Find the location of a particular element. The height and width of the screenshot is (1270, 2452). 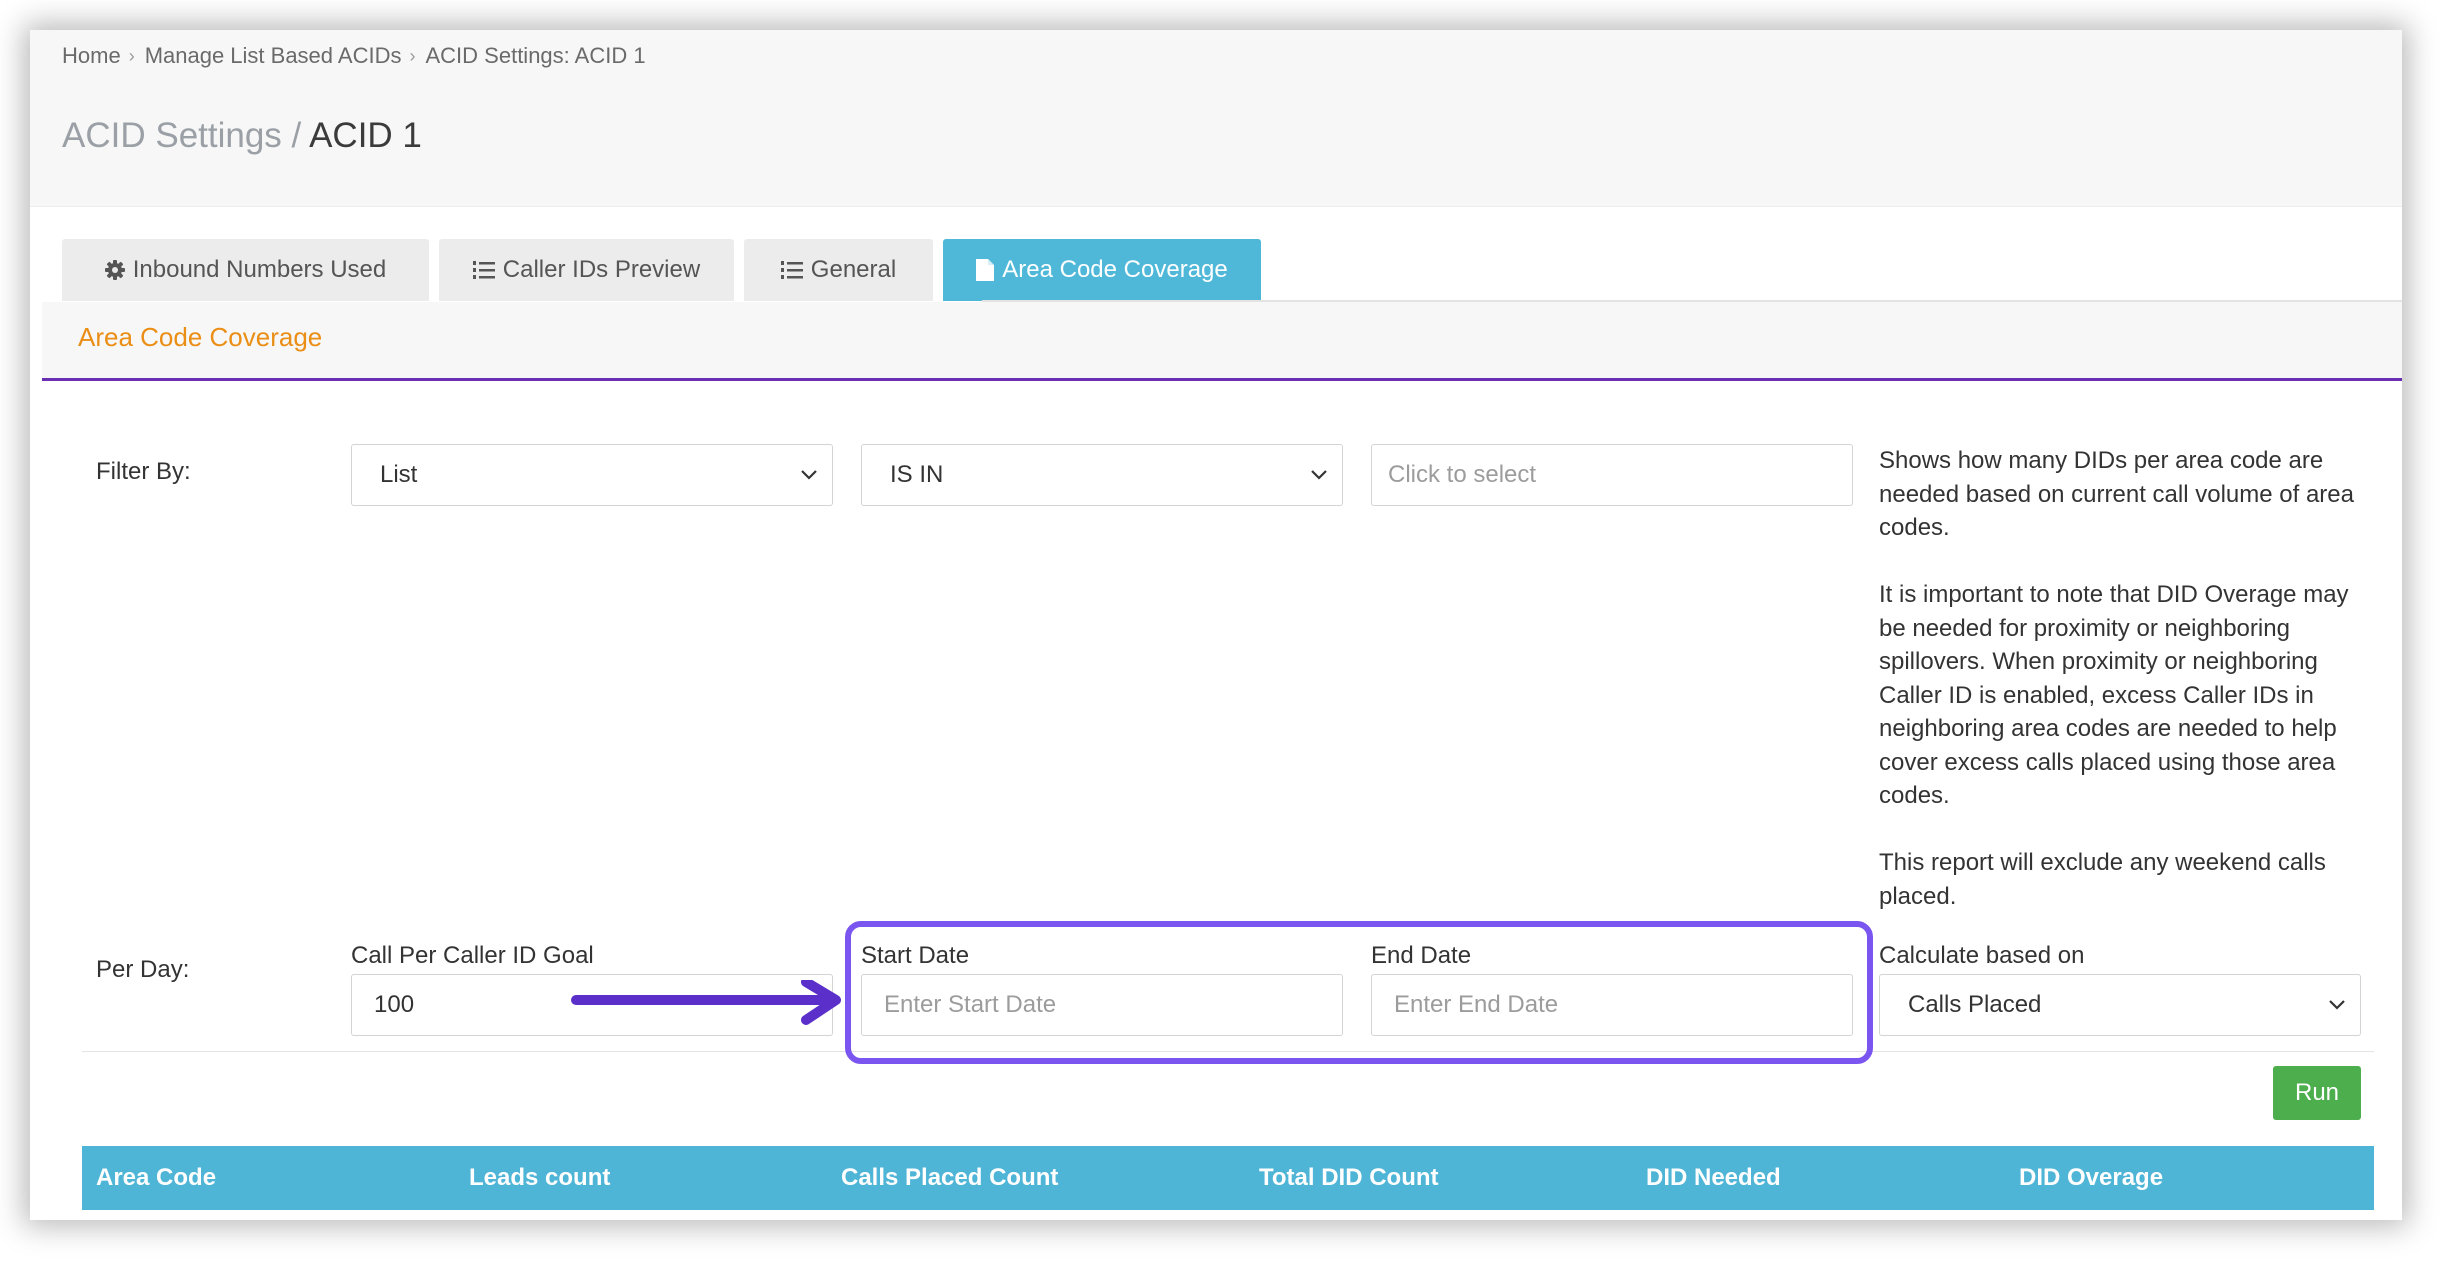

tab-bar: Inbound Numbers Used Caller IDs Preview is located at coordinates (666, 270).